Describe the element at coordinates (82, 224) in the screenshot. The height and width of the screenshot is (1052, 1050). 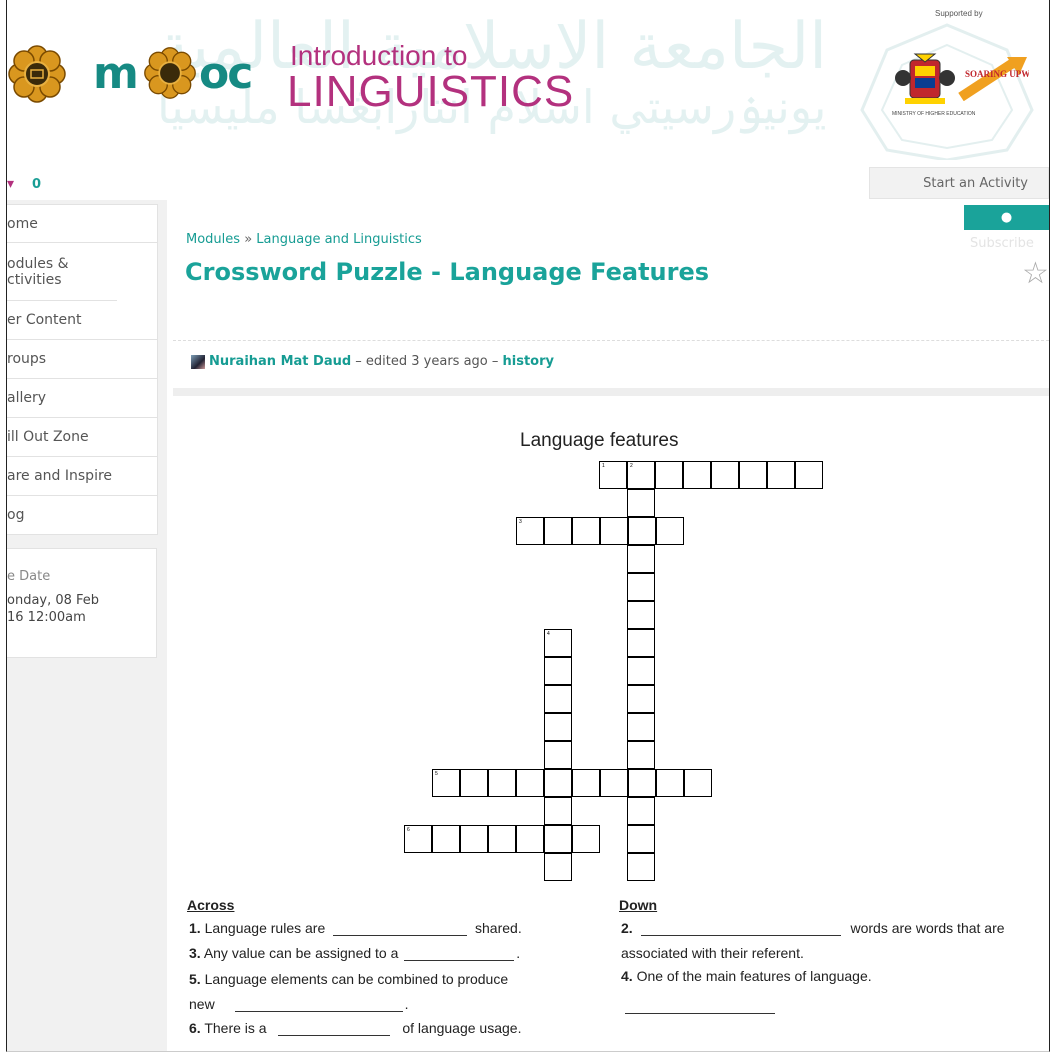
I see `sidebar-item-home: ome` at that location.